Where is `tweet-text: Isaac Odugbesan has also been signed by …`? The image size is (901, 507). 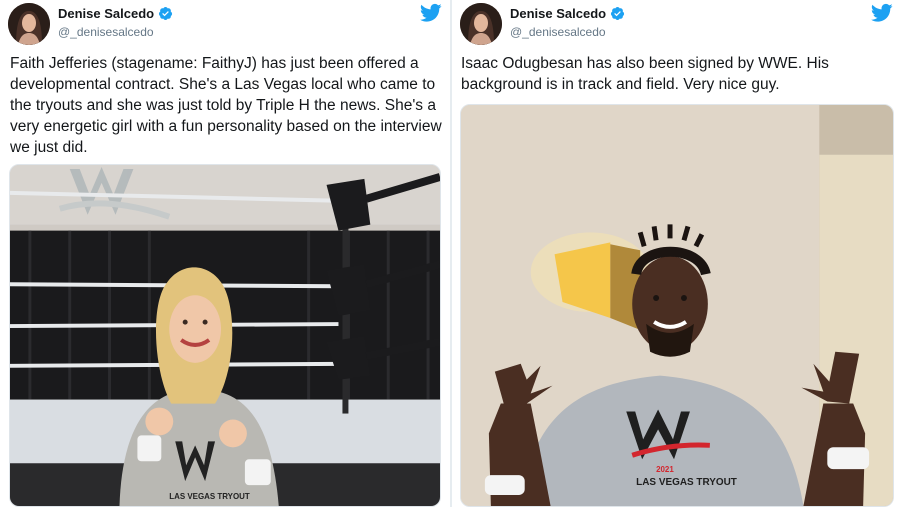 tweet-text: Isaac Odugbesan has also been signed by … is located at coordinates (645, 74).